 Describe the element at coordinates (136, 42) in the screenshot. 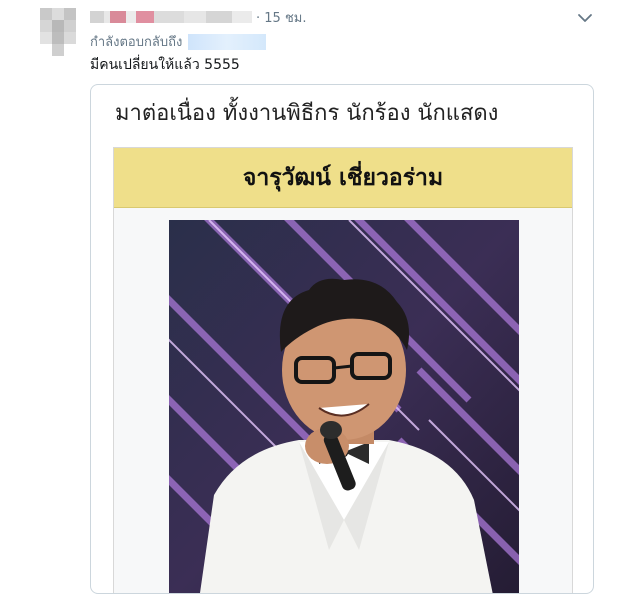

I see `replying-to-label: กำลังตอบกลับถึง` at that location.